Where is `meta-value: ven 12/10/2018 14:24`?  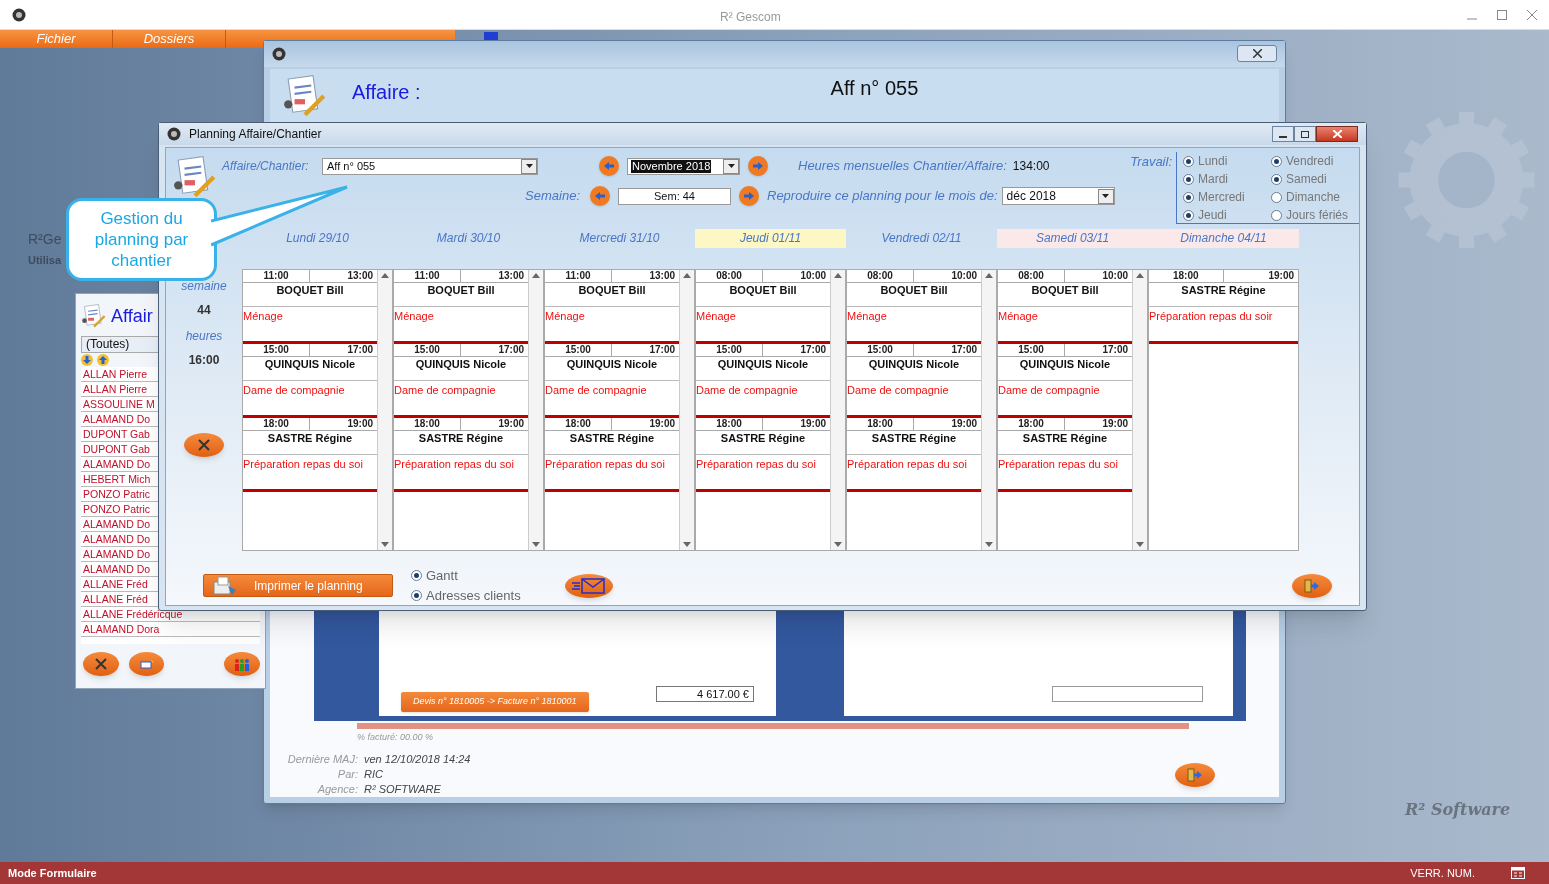 meta-value: ven 12/10/2018 14:24 is located at coordinates (417, 759).